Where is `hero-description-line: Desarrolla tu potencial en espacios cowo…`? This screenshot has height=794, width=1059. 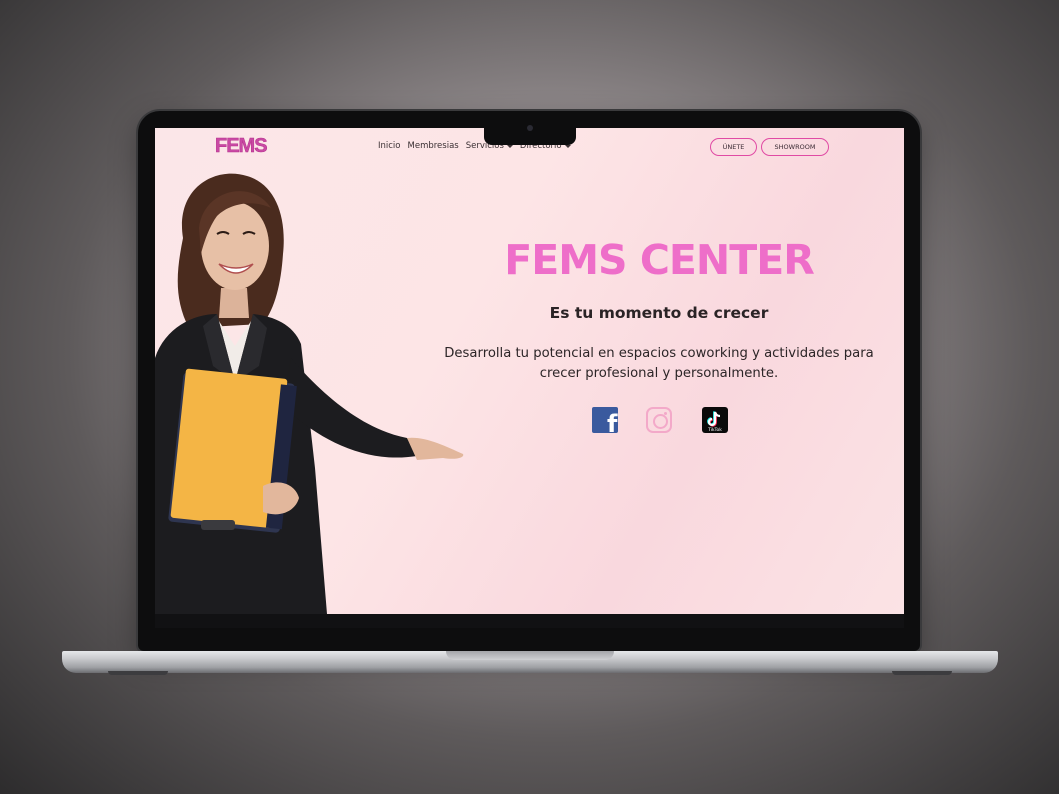 hero-description-line: Desarrolla tu potencial en espacios cowo… is located at coordinates (659, 353).